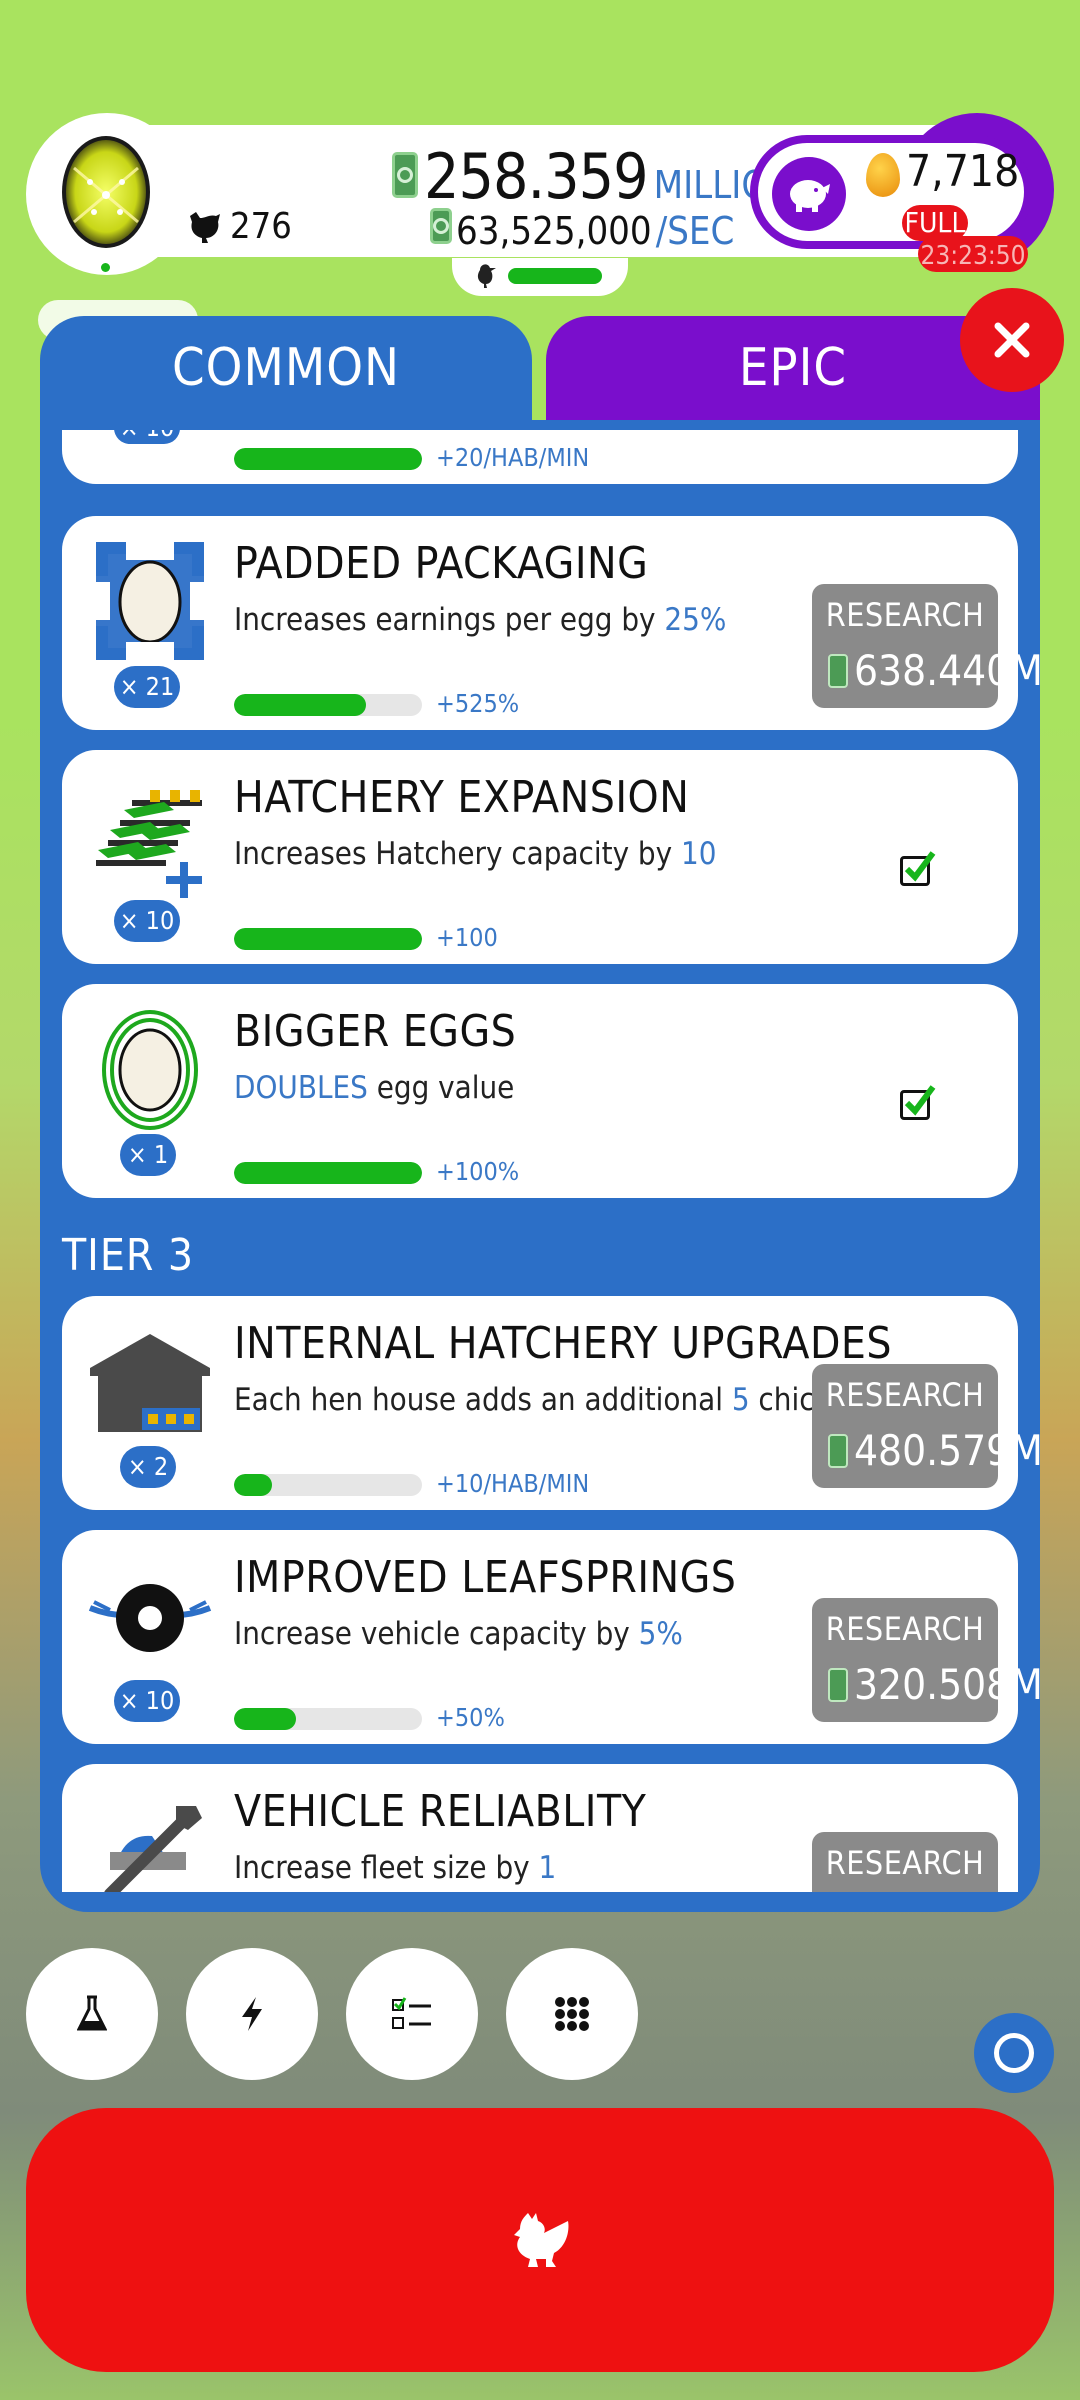 This screenshot has width=1080, height=2400. I want to click on research-title: IMPROVED LEAFSPRINGS, so click(485, 1577).